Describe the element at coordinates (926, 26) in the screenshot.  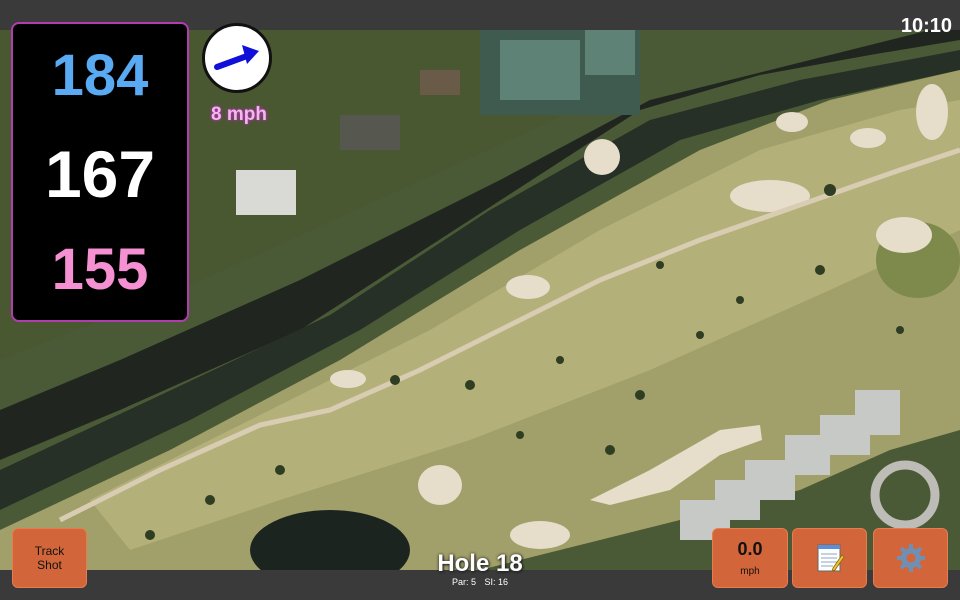
I see `status-time: 10:10` at that location.